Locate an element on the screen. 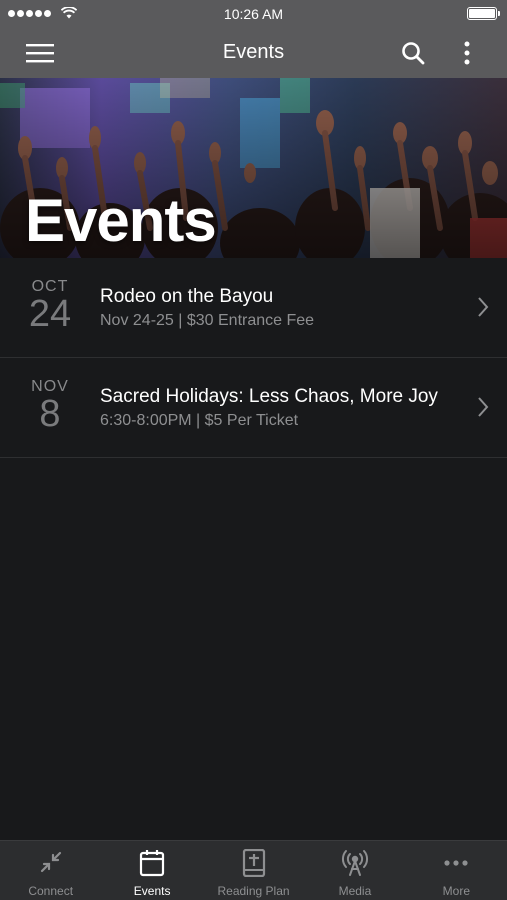  status-time: 10:26 AM is located at coordinates (253, 14).